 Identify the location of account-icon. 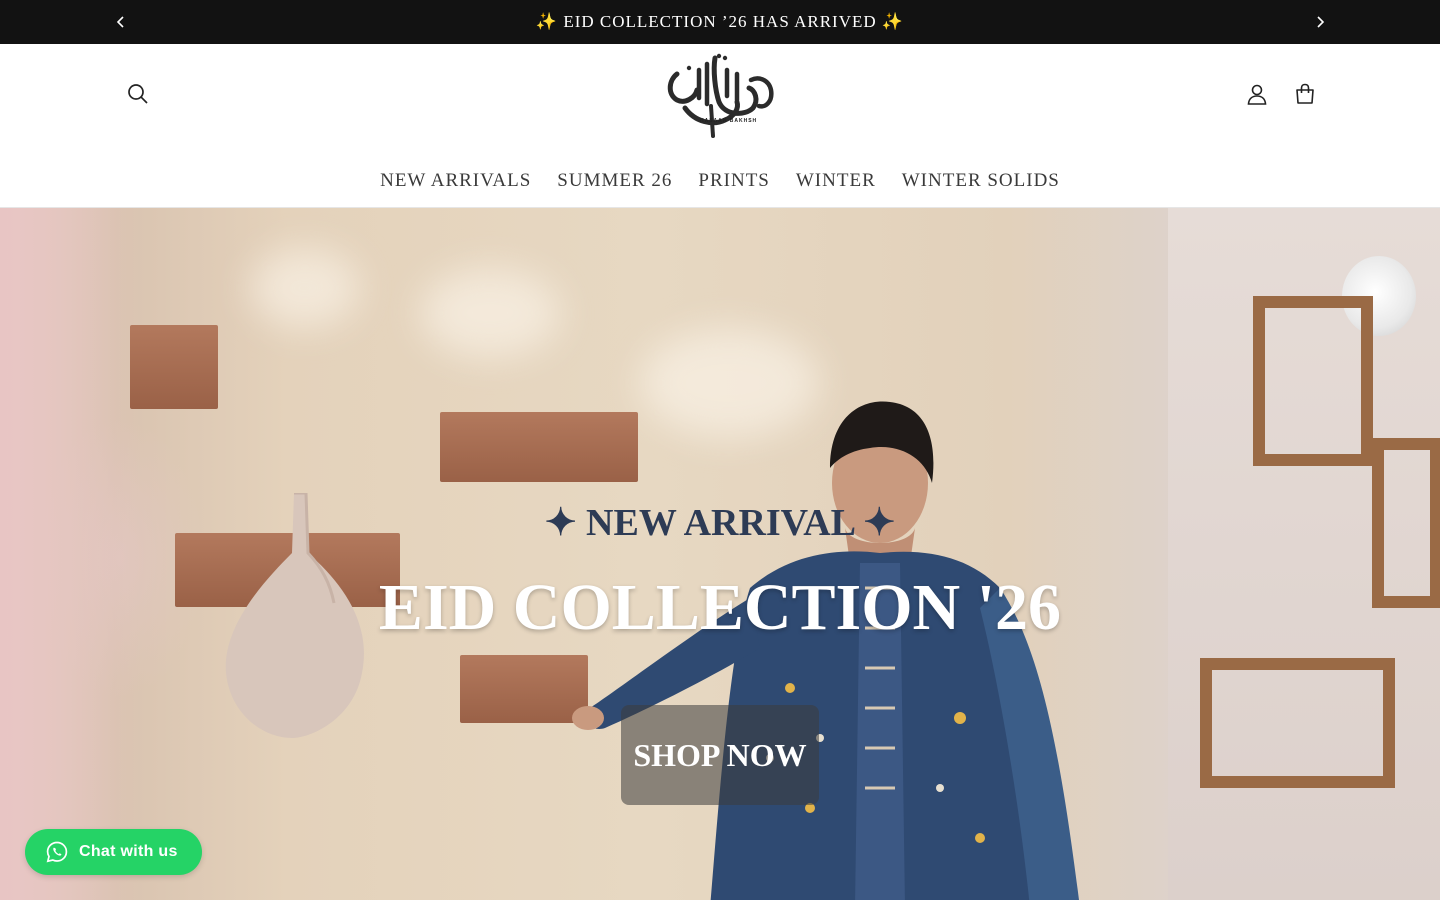
(1257, 94).